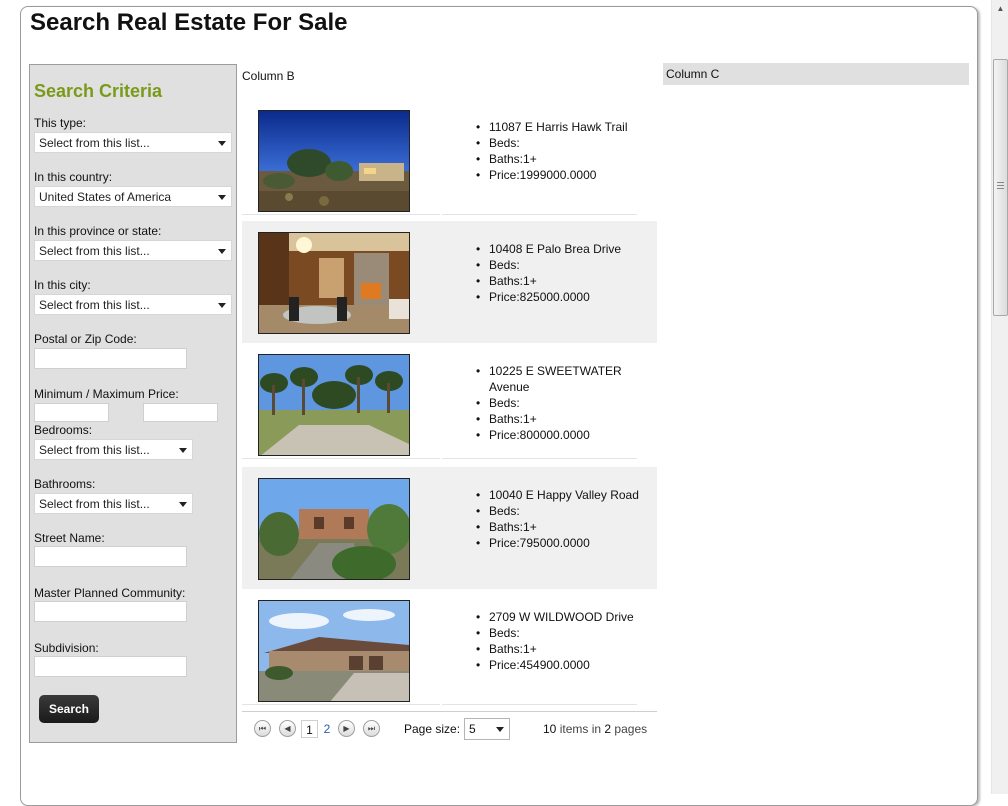  I want to click on listing-price: Price:454900.0000, so click(565, 665).